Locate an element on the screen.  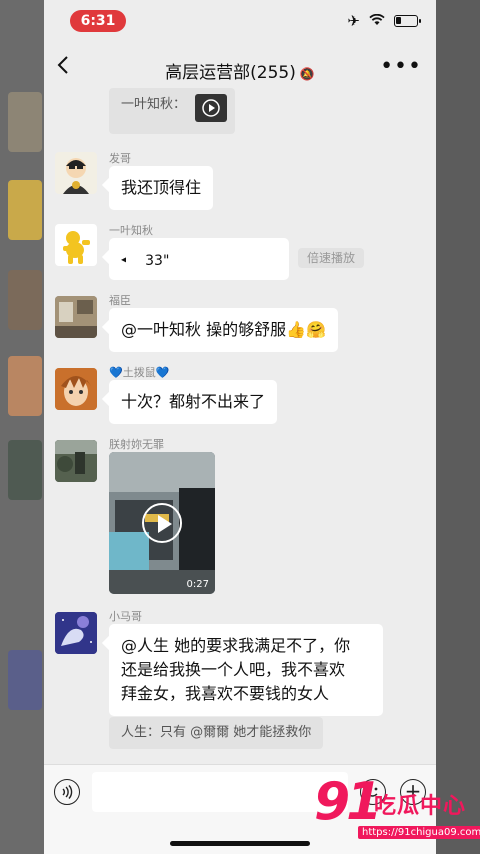
avatar-anime-boy is located at coordinates (76, 389).